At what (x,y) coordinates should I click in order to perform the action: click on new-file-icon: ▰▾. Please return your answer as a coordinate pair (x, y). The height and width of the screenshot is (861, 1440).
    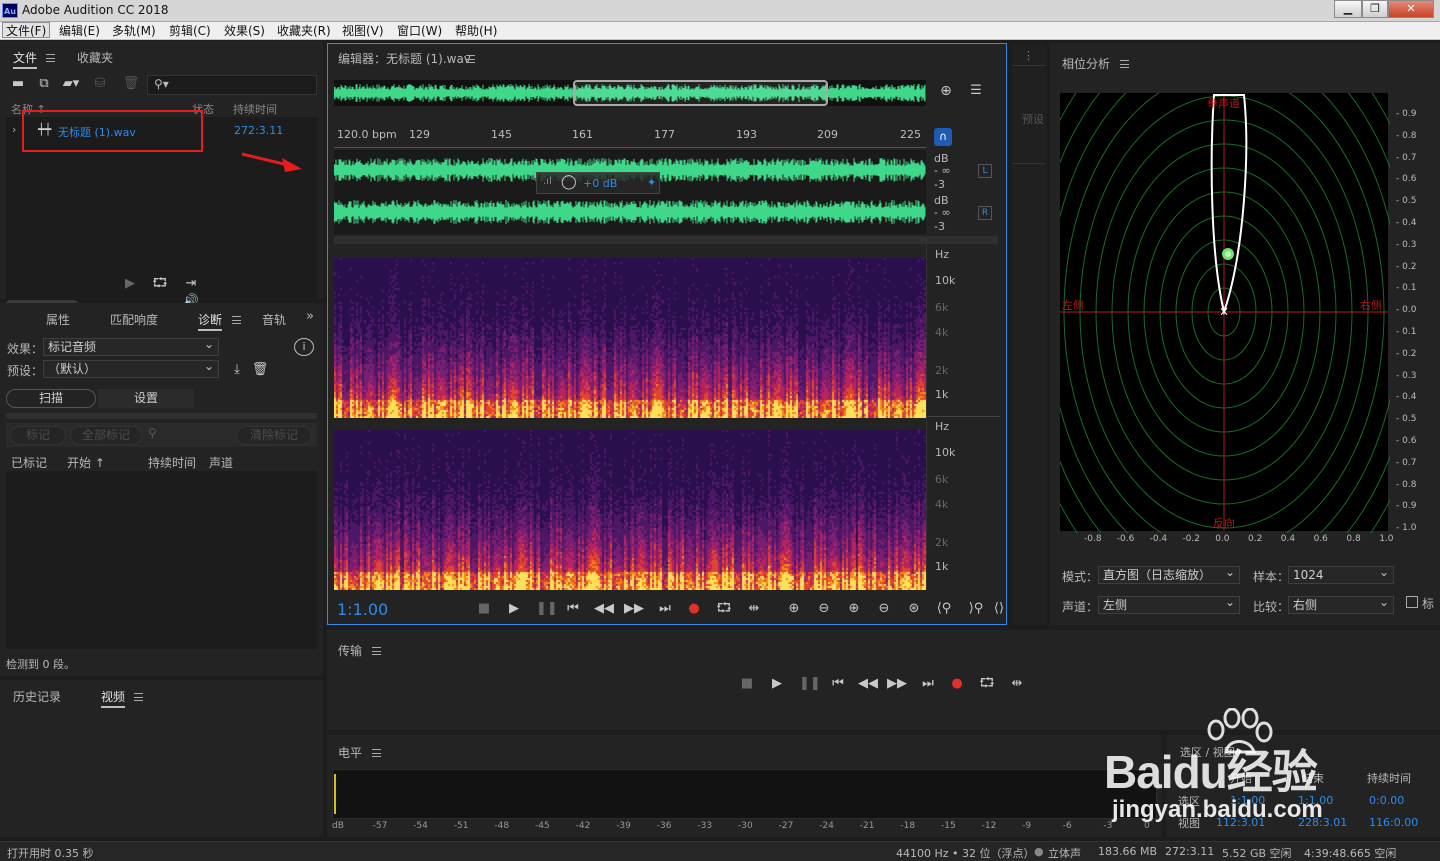
    Looking at the image, I should click on (71, 84).